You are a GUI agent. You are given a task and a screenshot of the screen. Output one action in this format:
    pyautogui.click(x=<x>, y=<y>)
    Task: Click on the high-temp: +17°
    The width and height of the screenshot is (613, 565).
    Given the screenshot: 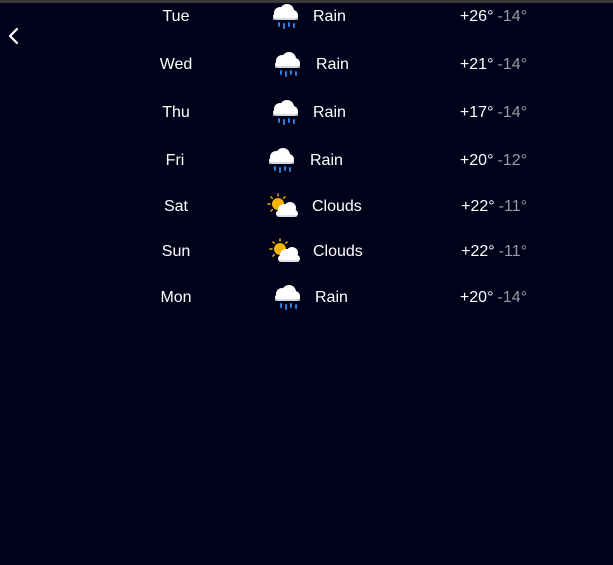 What is the action you would take?
    pyautogui.click(x=476, y=112)
    